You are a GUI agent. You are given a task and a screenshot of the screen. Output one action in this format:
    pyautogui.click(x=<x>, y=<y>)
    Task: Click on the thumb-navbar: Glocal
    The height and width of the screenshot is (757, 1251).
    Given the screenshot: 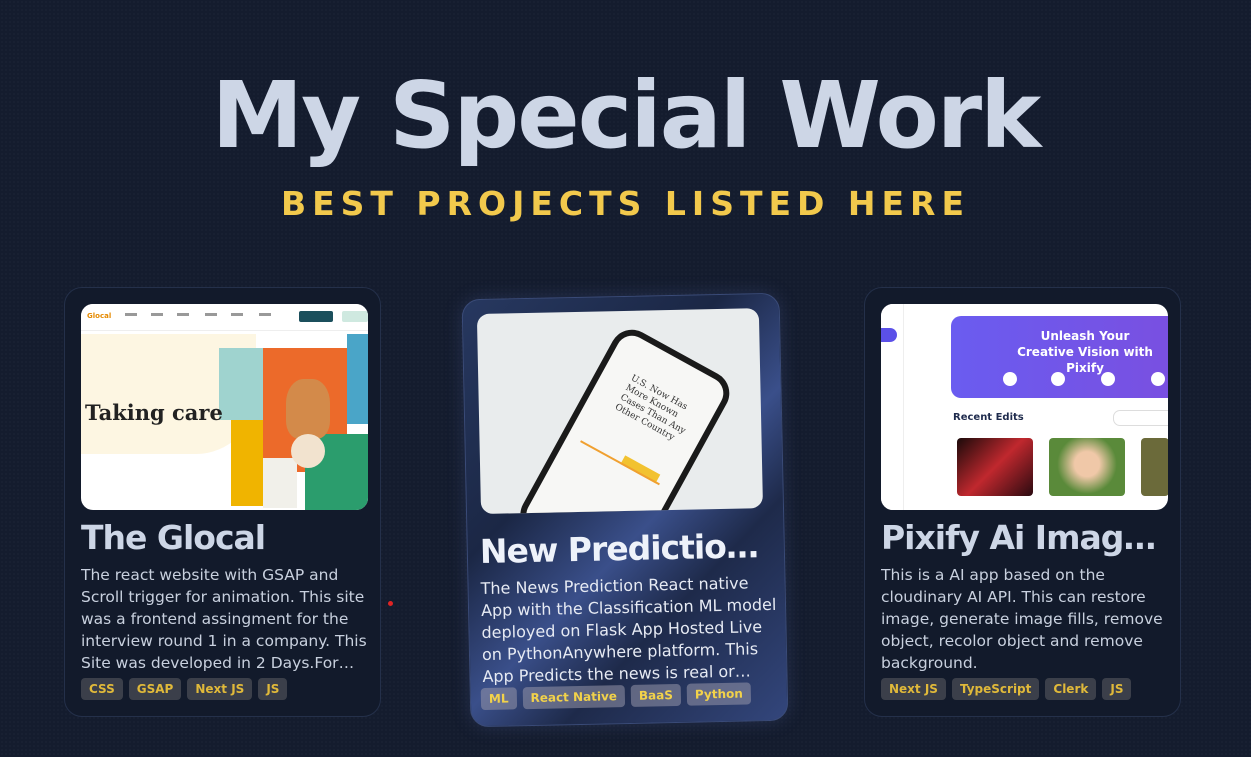 What is the action you would take?
    pyautogui.click(x=224, y=317)
    